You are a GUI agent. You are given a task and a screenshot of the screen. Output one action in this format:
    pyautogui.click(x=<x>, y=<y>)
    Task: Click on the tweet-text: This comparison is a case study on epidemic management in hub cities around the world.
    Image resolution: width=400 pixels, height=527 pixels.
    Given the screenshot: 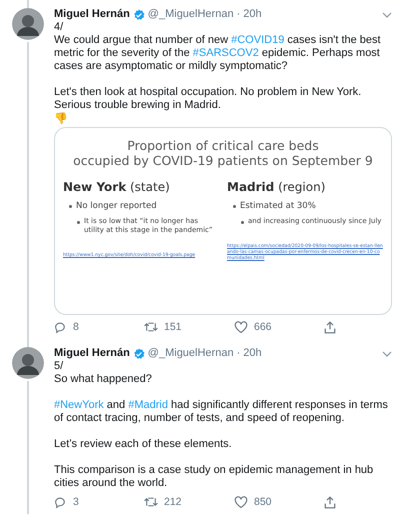 What is the action you would take?
    pyautogui.click(x=214, y=477)
    